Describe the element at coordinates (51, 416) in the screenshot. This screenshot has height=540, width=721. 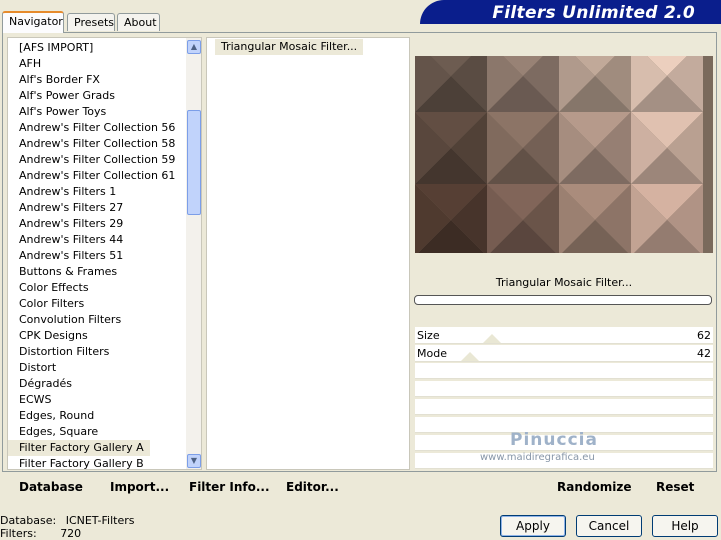
I see `category-item: Edges, Round` at that location.